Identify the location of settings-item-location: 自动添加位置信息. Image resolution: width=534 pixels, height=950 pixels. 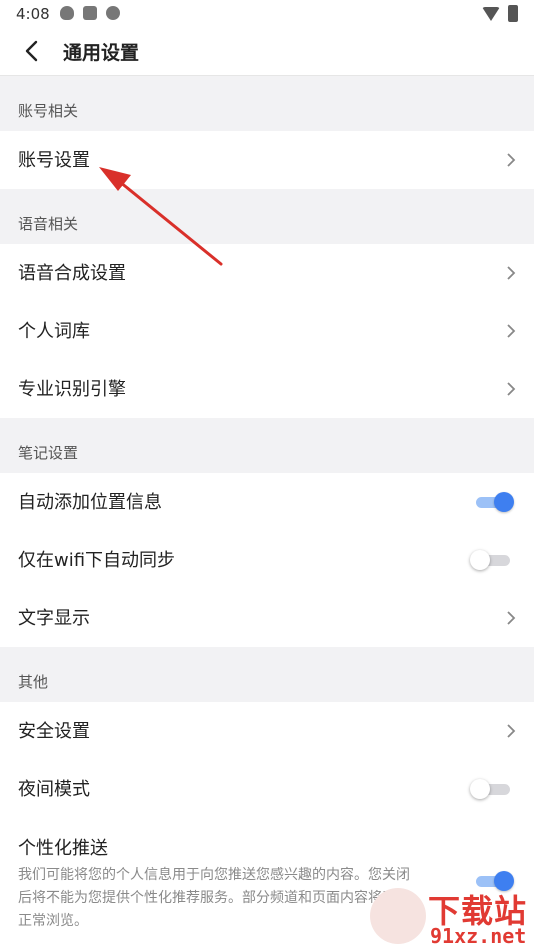
(267, 502).